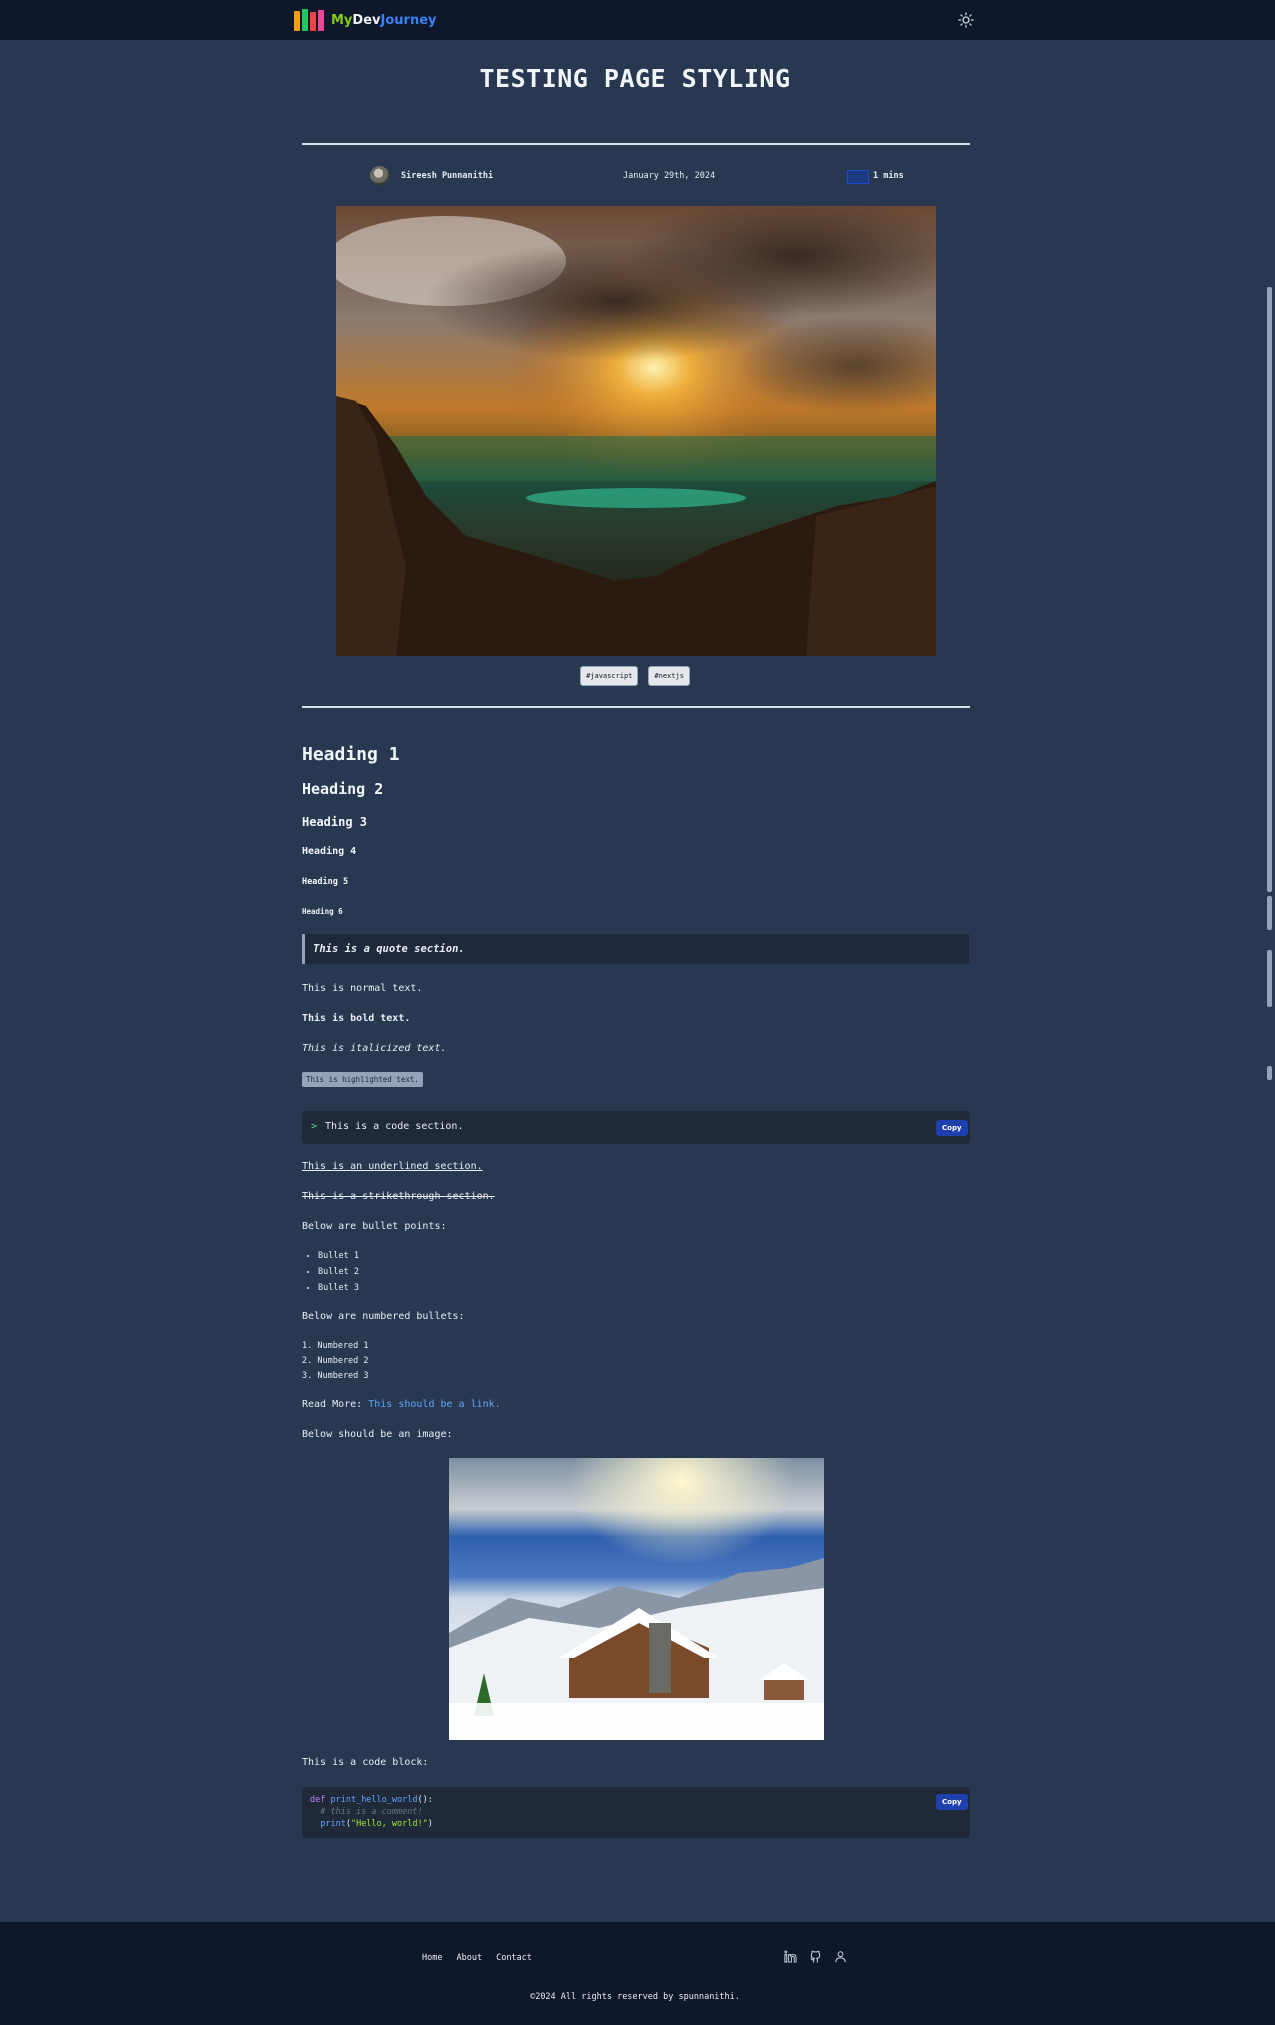 Image resolution: width=1275 pixels, height=2025 pixels. What do you see at coordinates (389, 949) in the screenshot?
I see `quote-text: This is a quote section.` at bounding box center [389, 949].